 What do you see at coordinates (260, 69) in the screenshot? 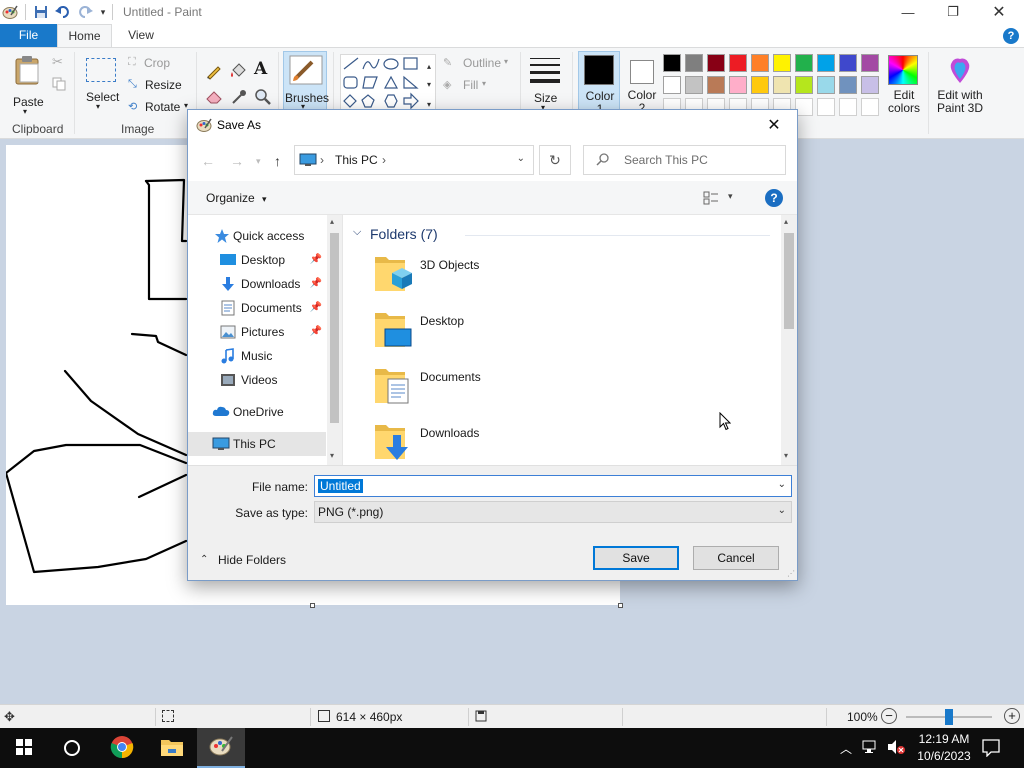
I see `text-tool-icon: A` at bounding box center [260, 69].